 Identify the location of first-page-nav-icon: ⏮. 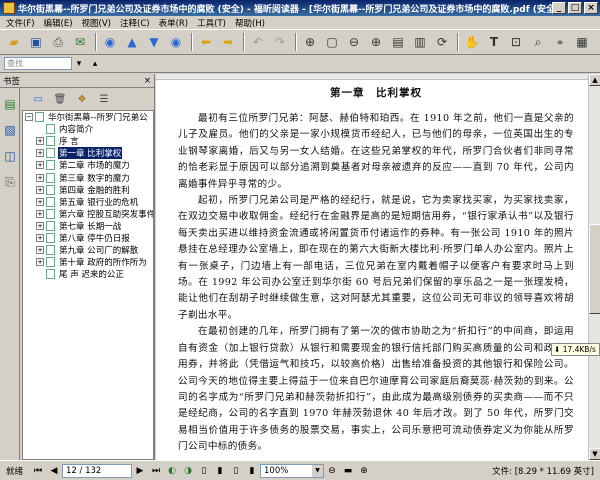
(38, 471).